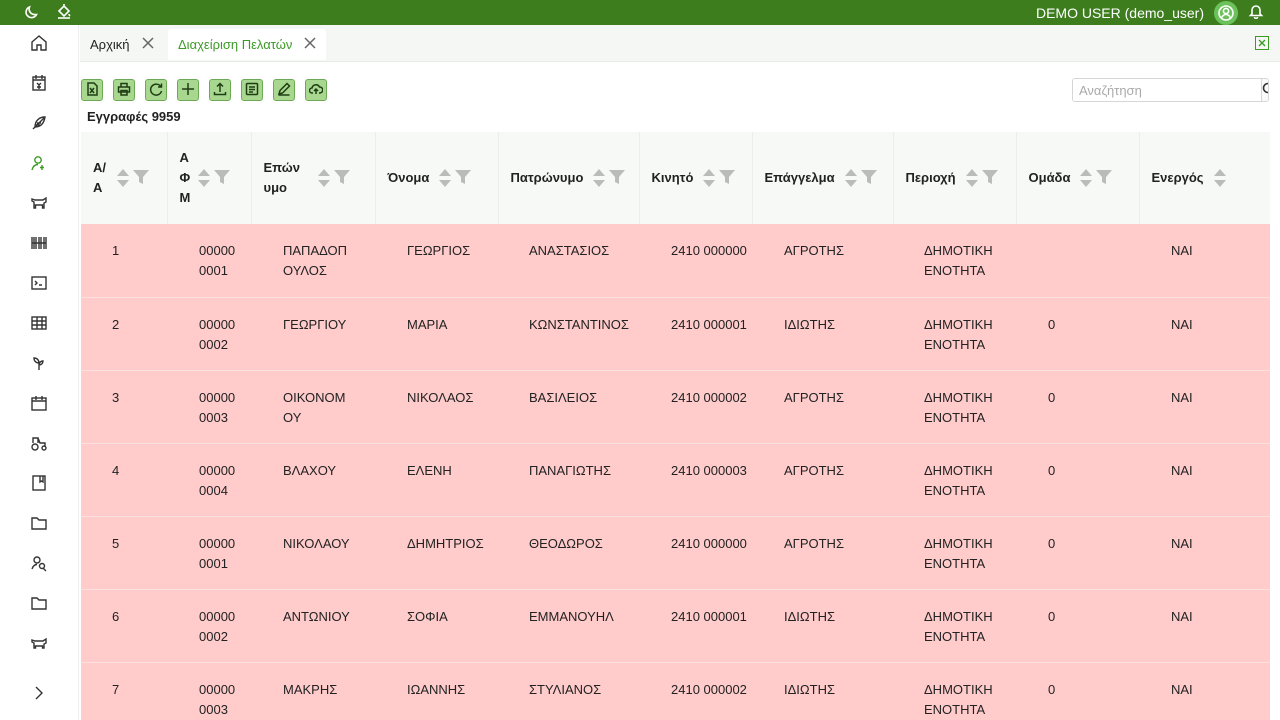 Image resolution: width=1280 pixels, height=720 pixels. What do you see at coordinates (39, 643) in the screenshot?
I see `animal-icon` at bounding box center [39, 643].